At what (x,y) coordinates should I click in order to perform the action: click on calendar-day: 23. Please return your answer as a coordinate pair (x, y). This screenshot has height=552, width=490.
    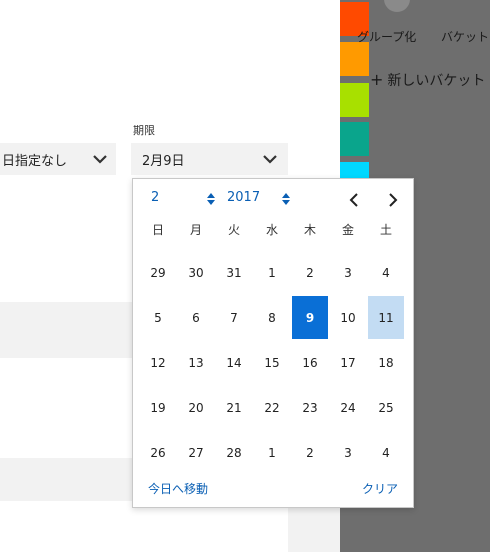
    Looking at the image, I should click on (310, 407).